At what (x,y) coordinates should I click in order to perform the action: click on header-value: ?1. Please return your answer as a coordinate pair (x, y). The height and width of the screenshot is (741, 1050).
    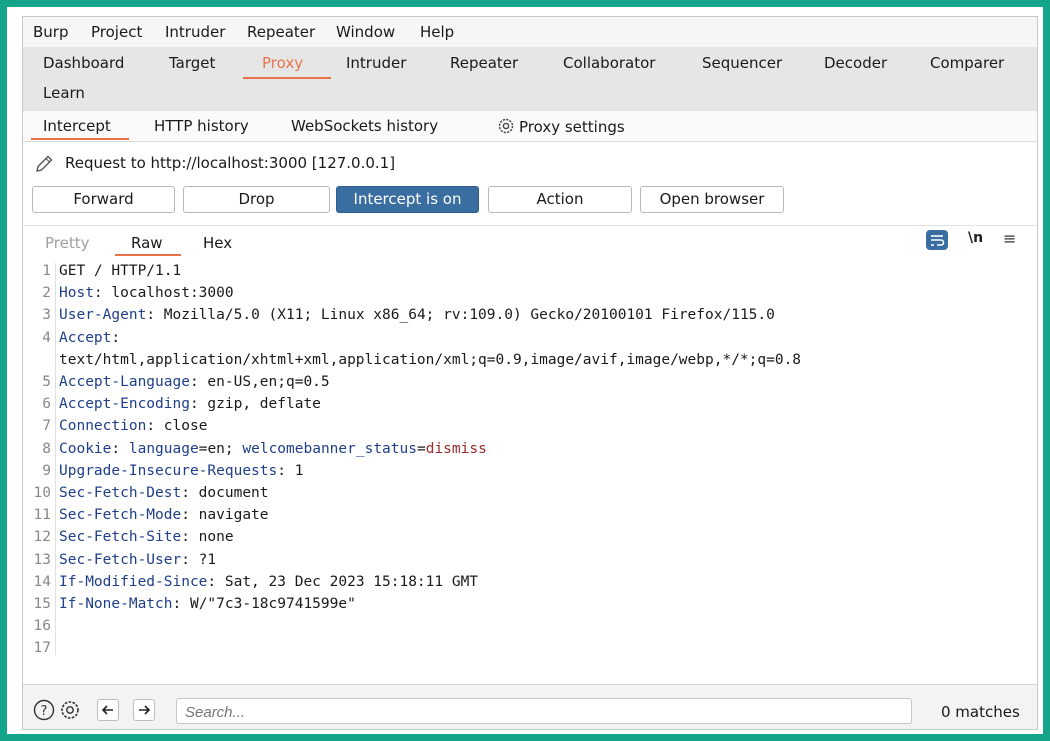
    Looking at the image, I should click on (203, 559).